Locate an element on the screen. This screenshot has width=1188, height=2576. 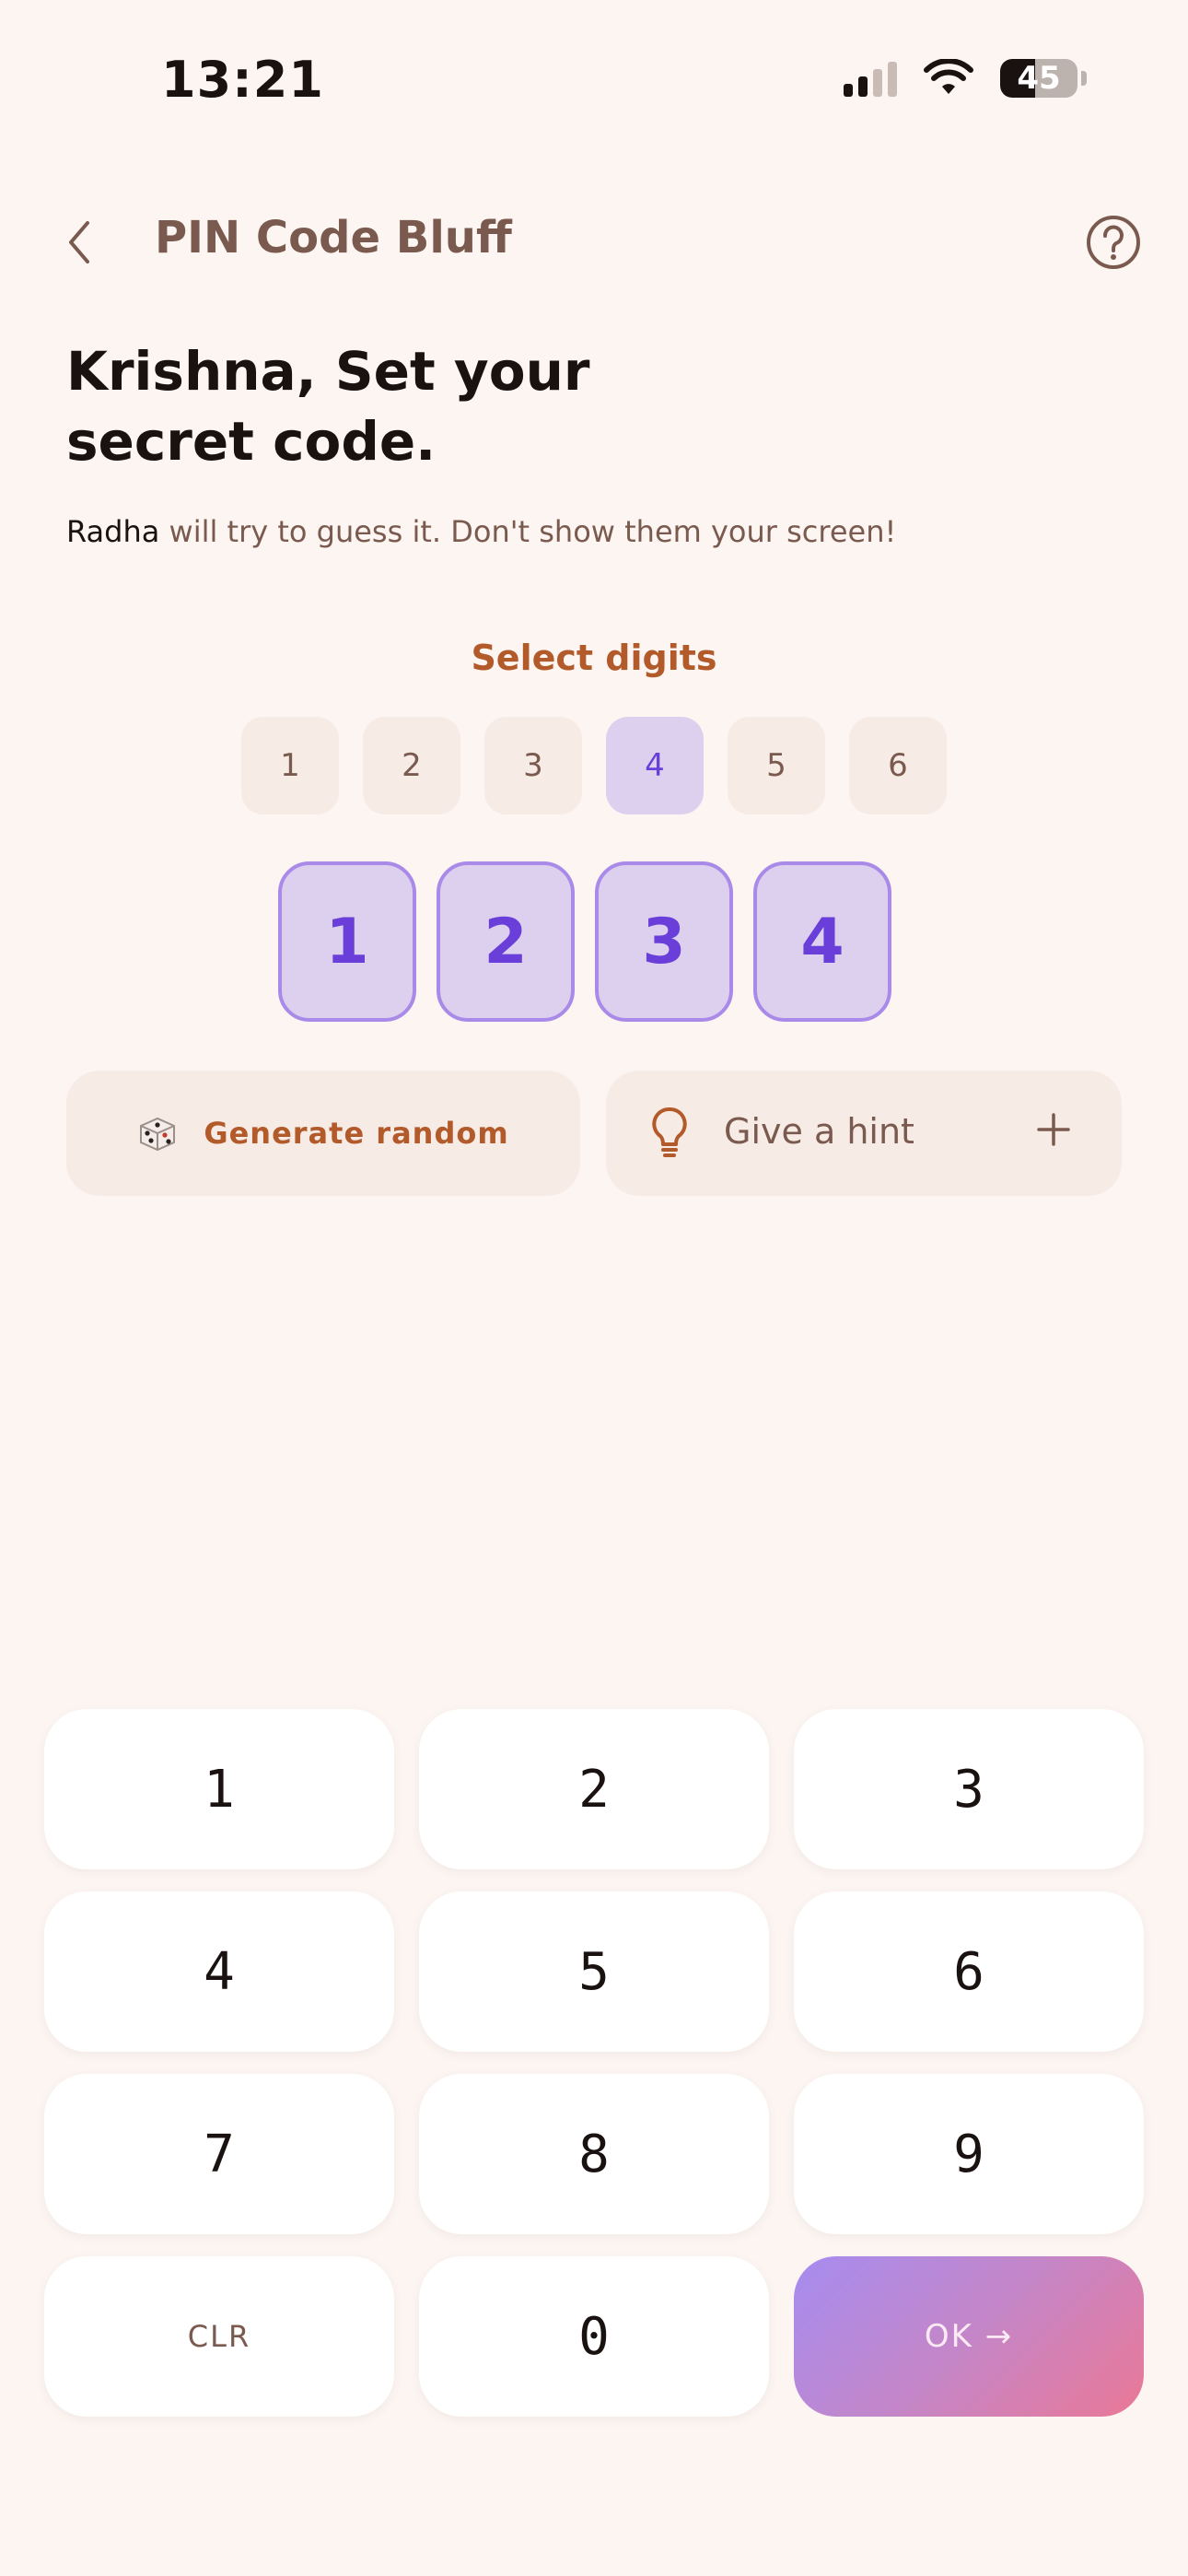
status-icons: 45 is located at coordinates (965, 78).